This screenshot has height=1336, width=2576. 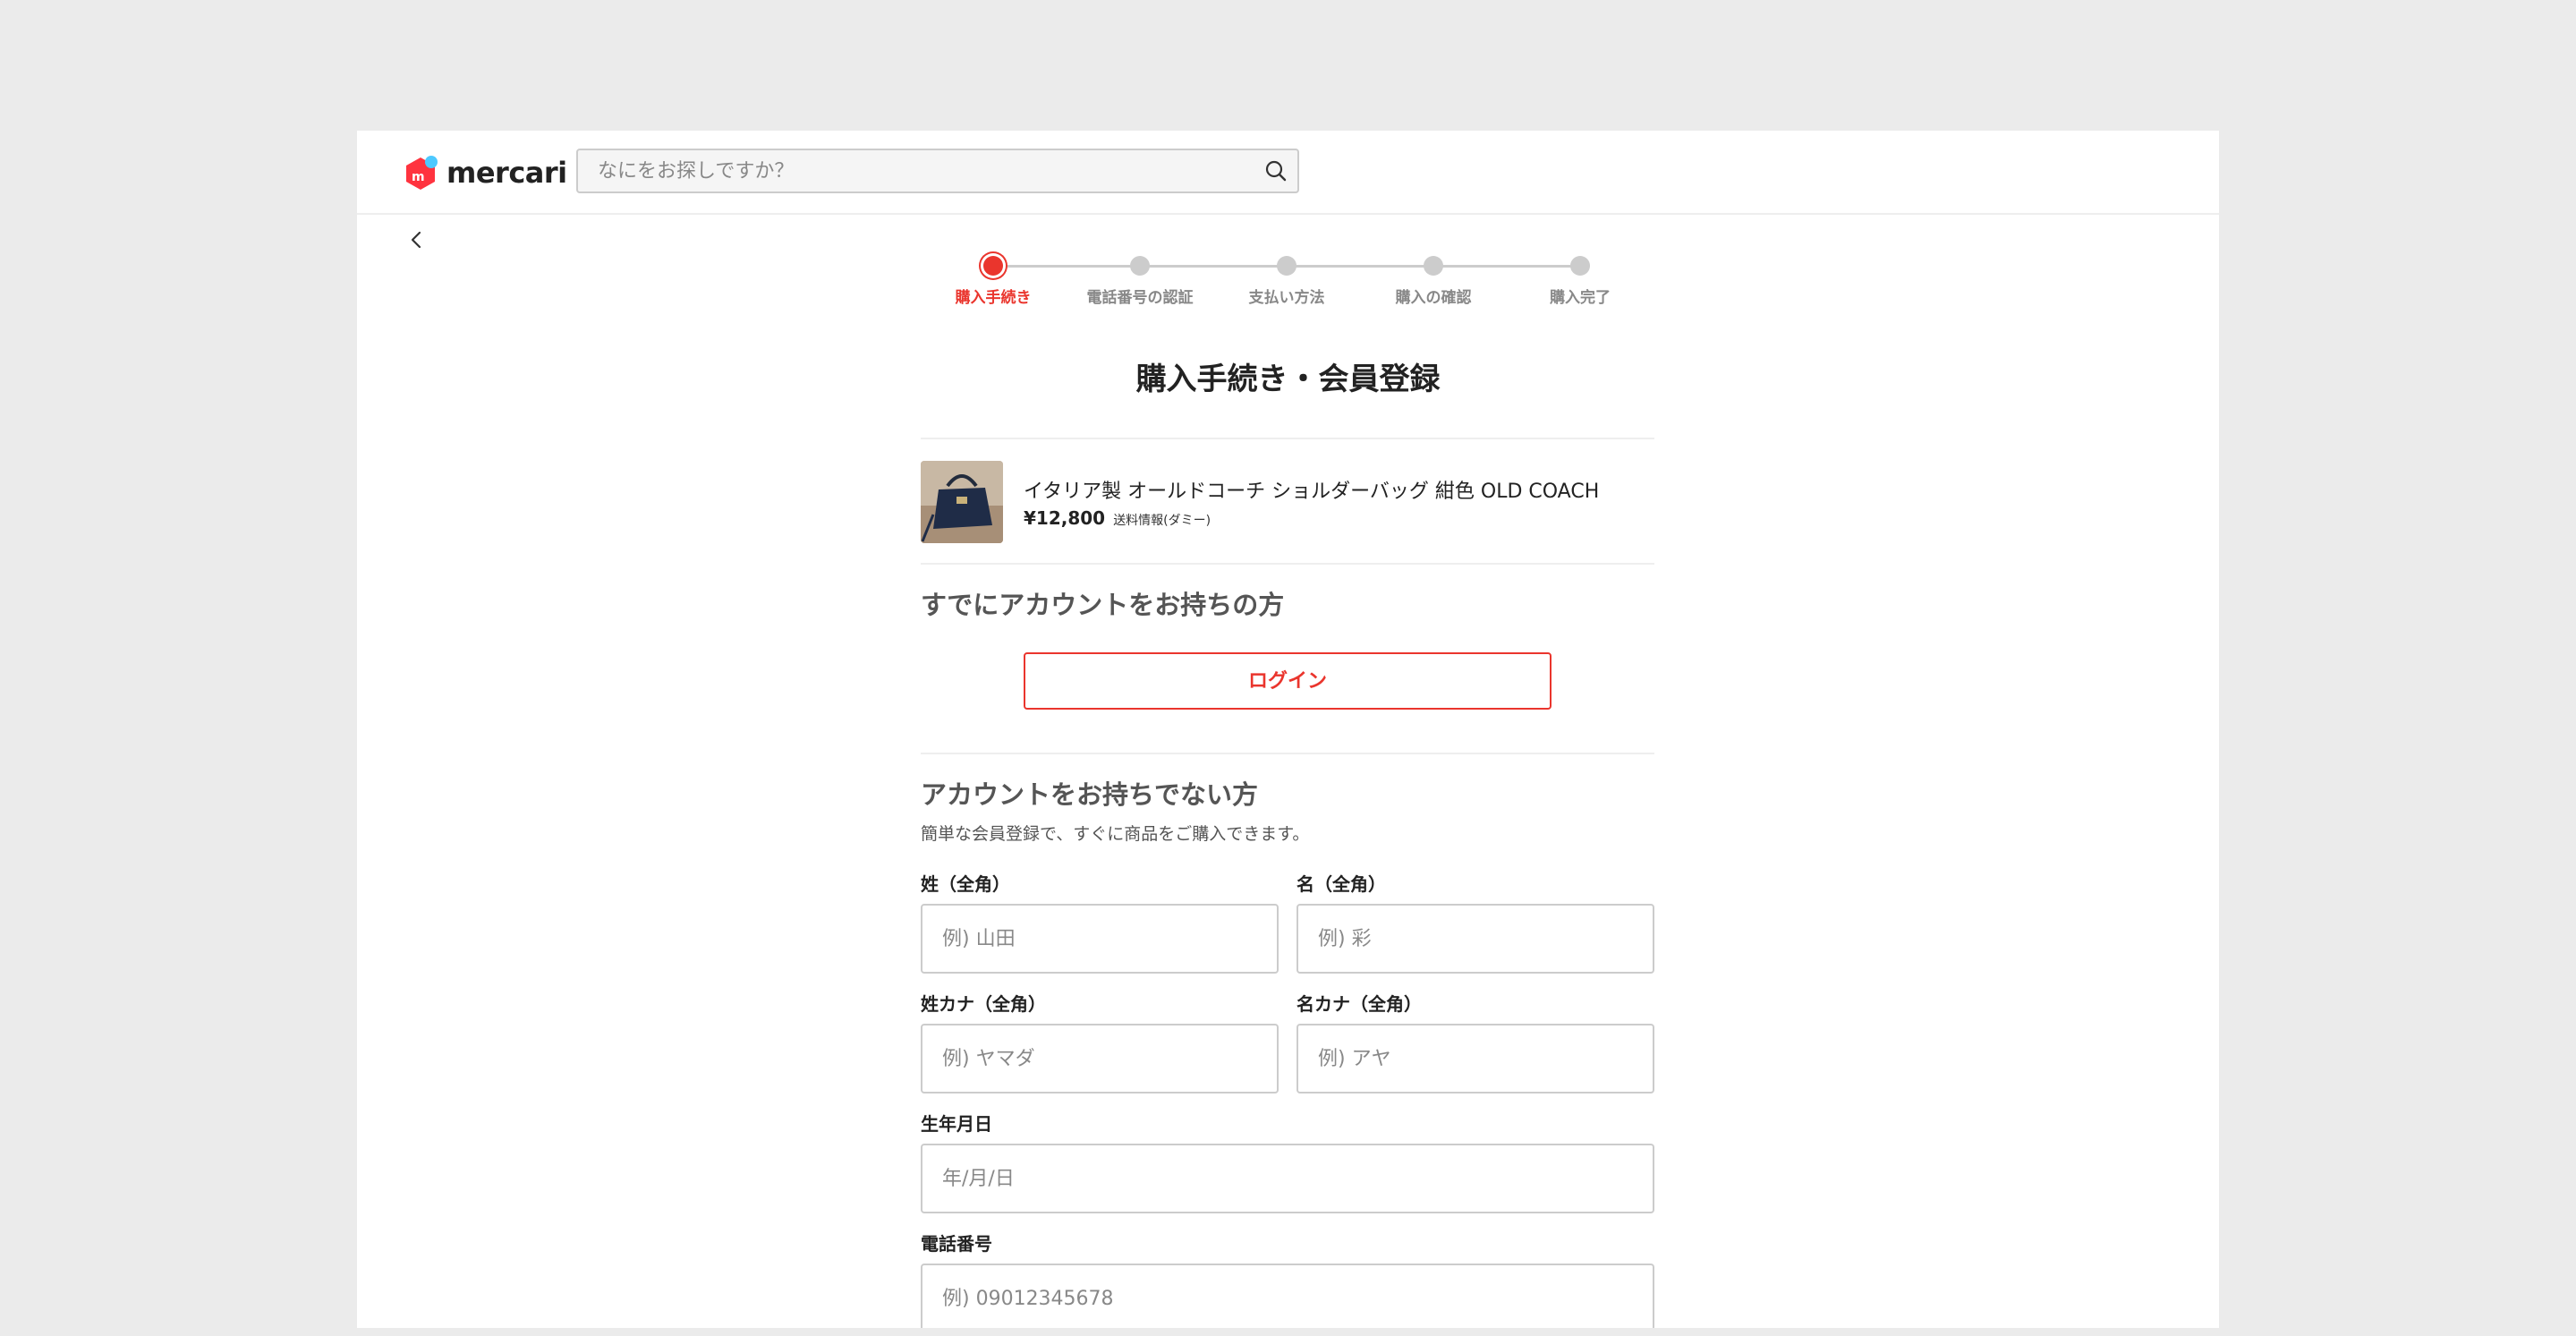 I want to click on last-name-input, so click(x=1100, y=939).